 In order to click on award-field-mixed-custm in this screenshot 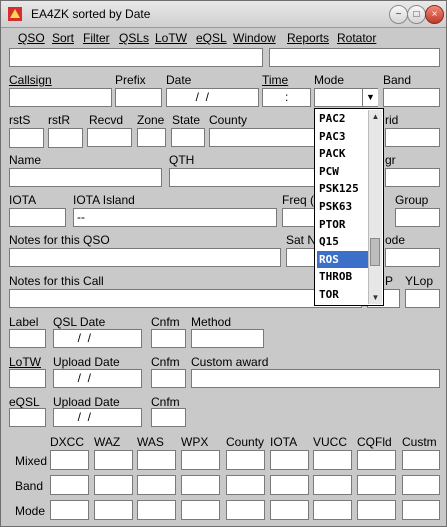, I will do `click(421, 460)`.